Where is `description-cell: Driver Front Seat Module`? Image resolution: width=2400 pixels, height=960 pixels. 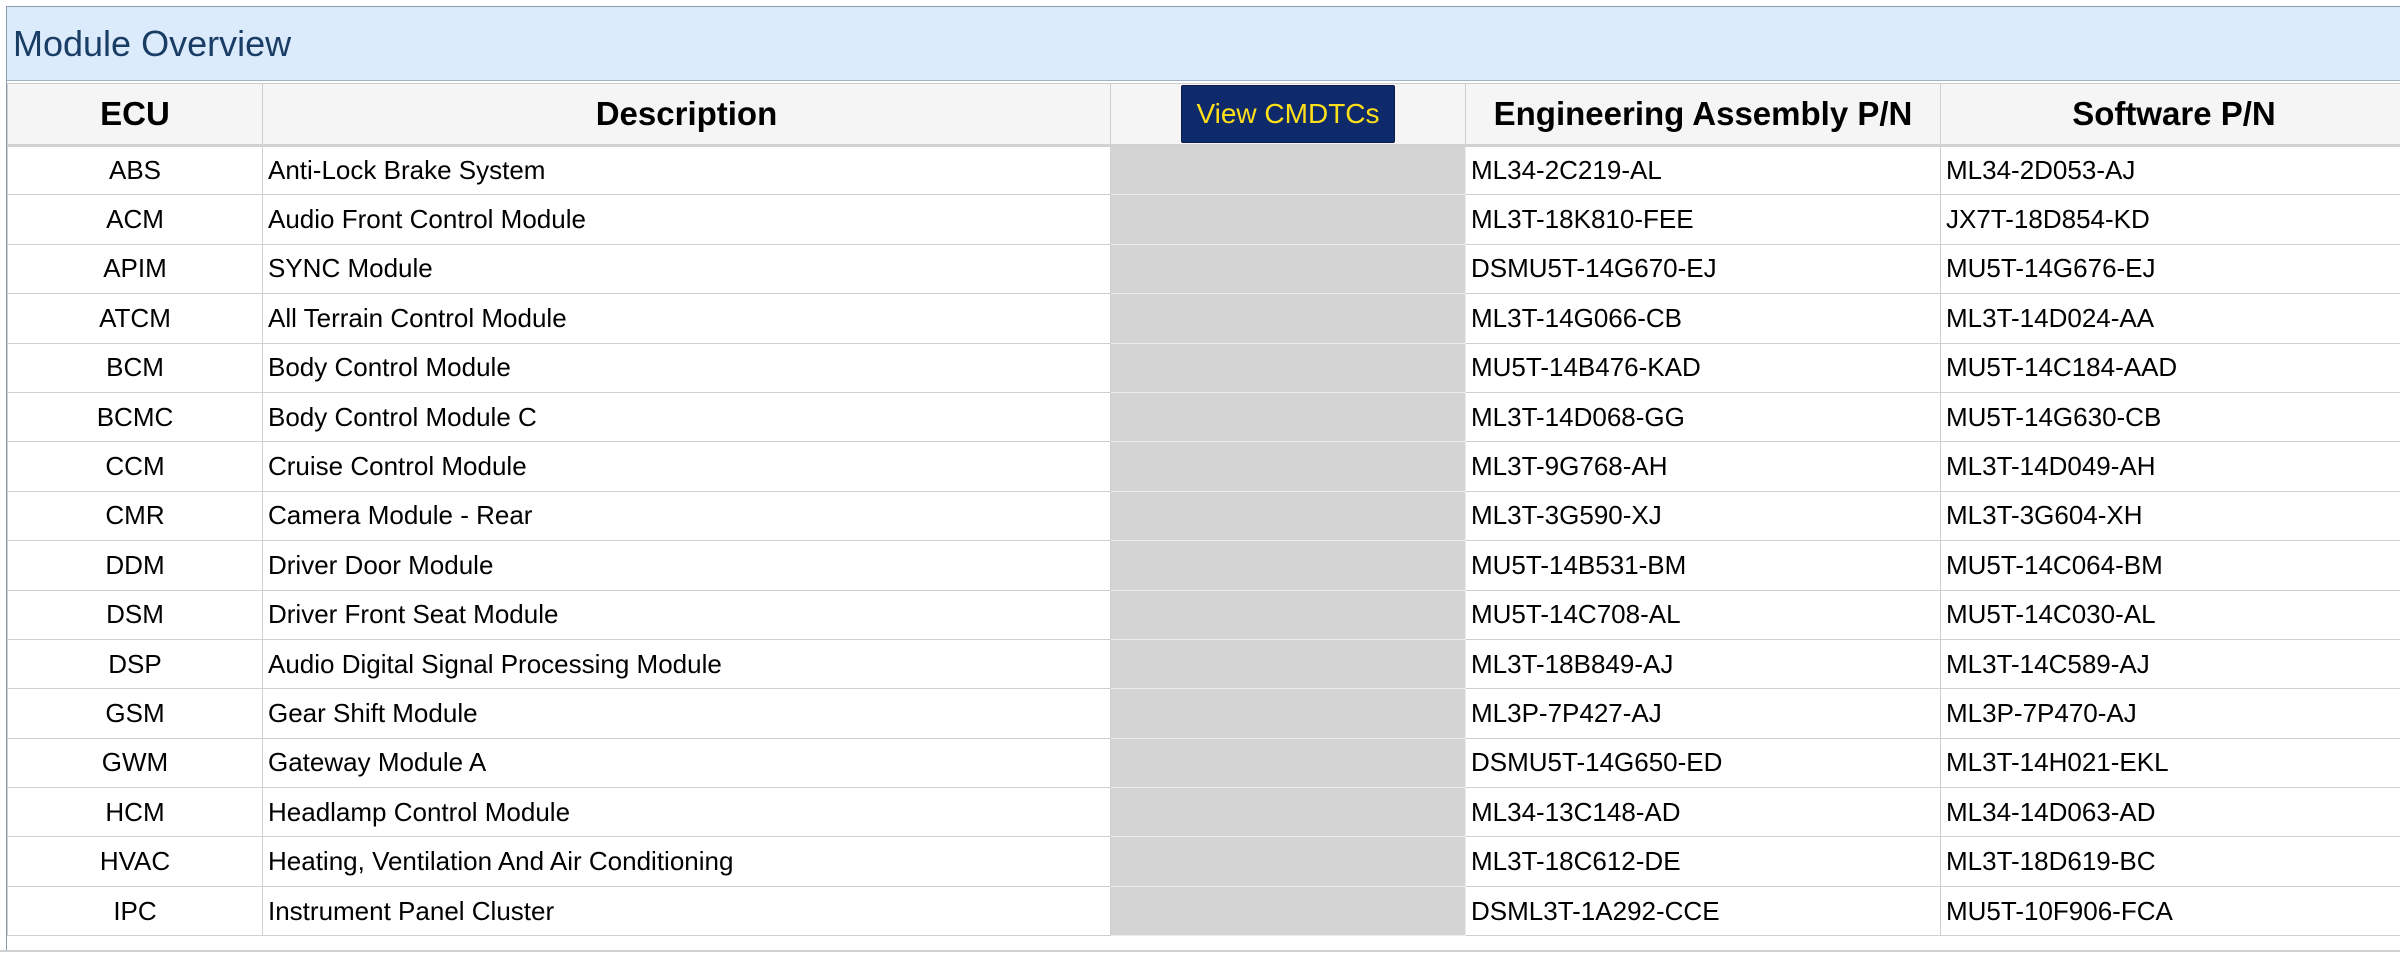 description-cell: Driver Front Seat Module is located at coordinates (686, 614).